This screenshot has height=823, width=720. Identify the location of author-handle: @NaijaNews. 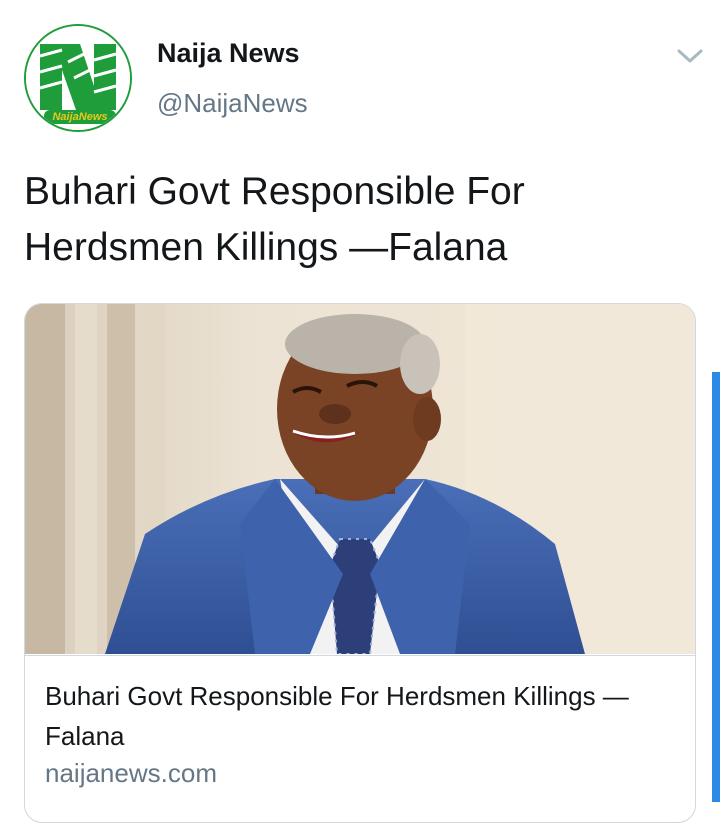
(232, 103).